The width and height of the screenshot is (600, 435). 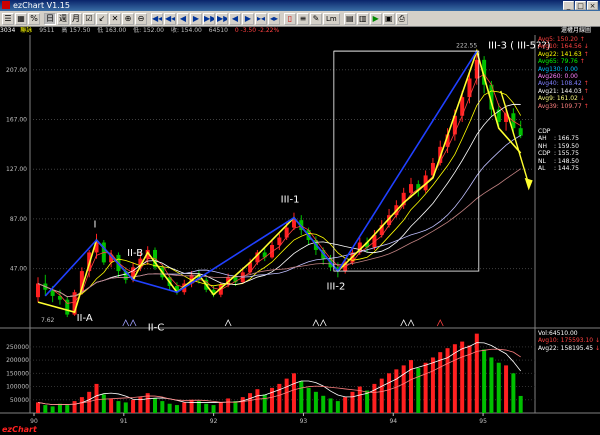 I want to click on list-icon: ☰, so click(x=8, y=18).